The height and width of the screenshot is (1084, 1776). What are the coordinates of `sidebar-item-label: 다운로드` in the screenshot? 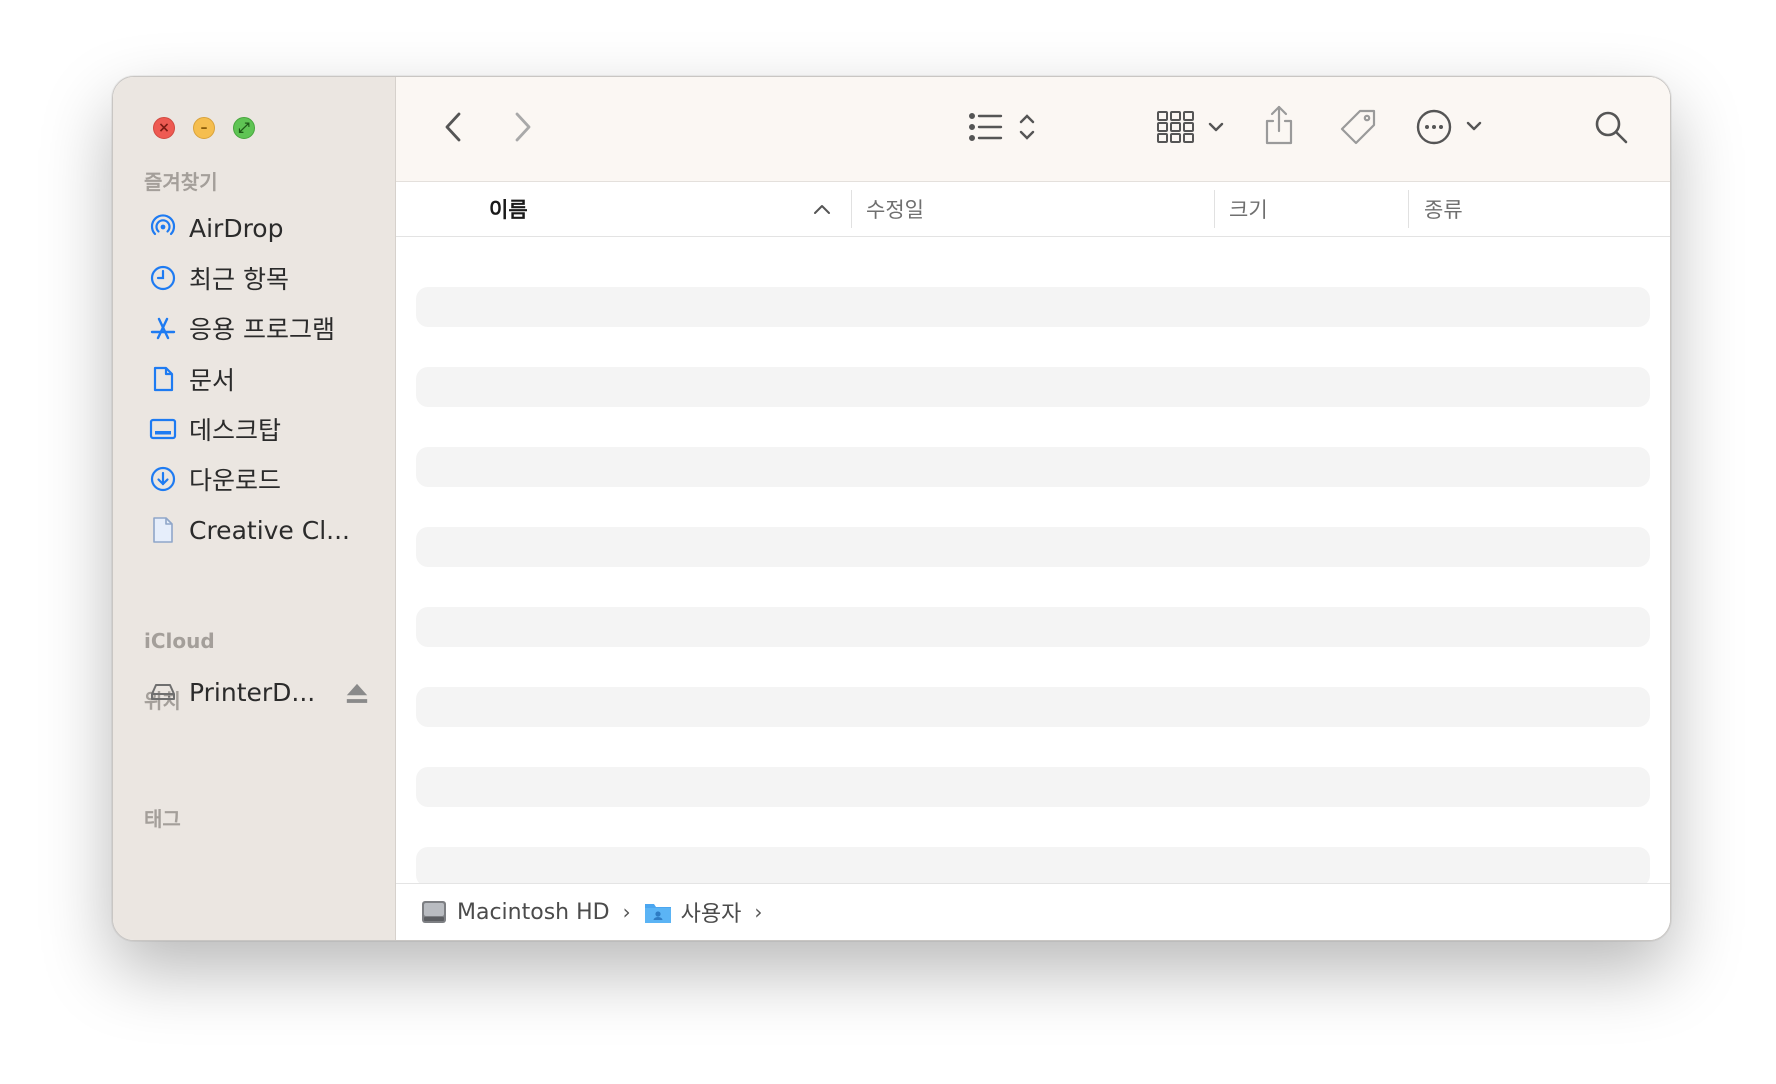 It's located at (235, 480).